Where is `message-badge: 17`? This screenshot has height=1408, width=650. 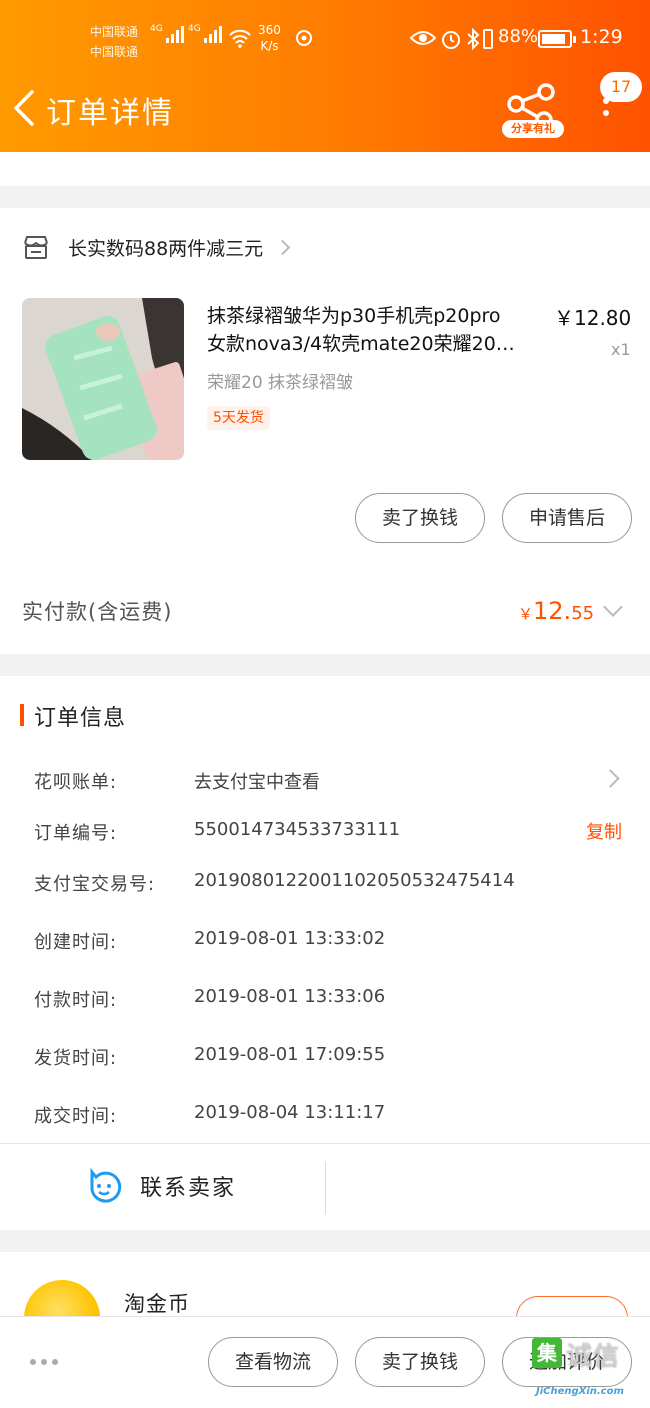 message-badge: 17 is located at coordinates (621, 87).